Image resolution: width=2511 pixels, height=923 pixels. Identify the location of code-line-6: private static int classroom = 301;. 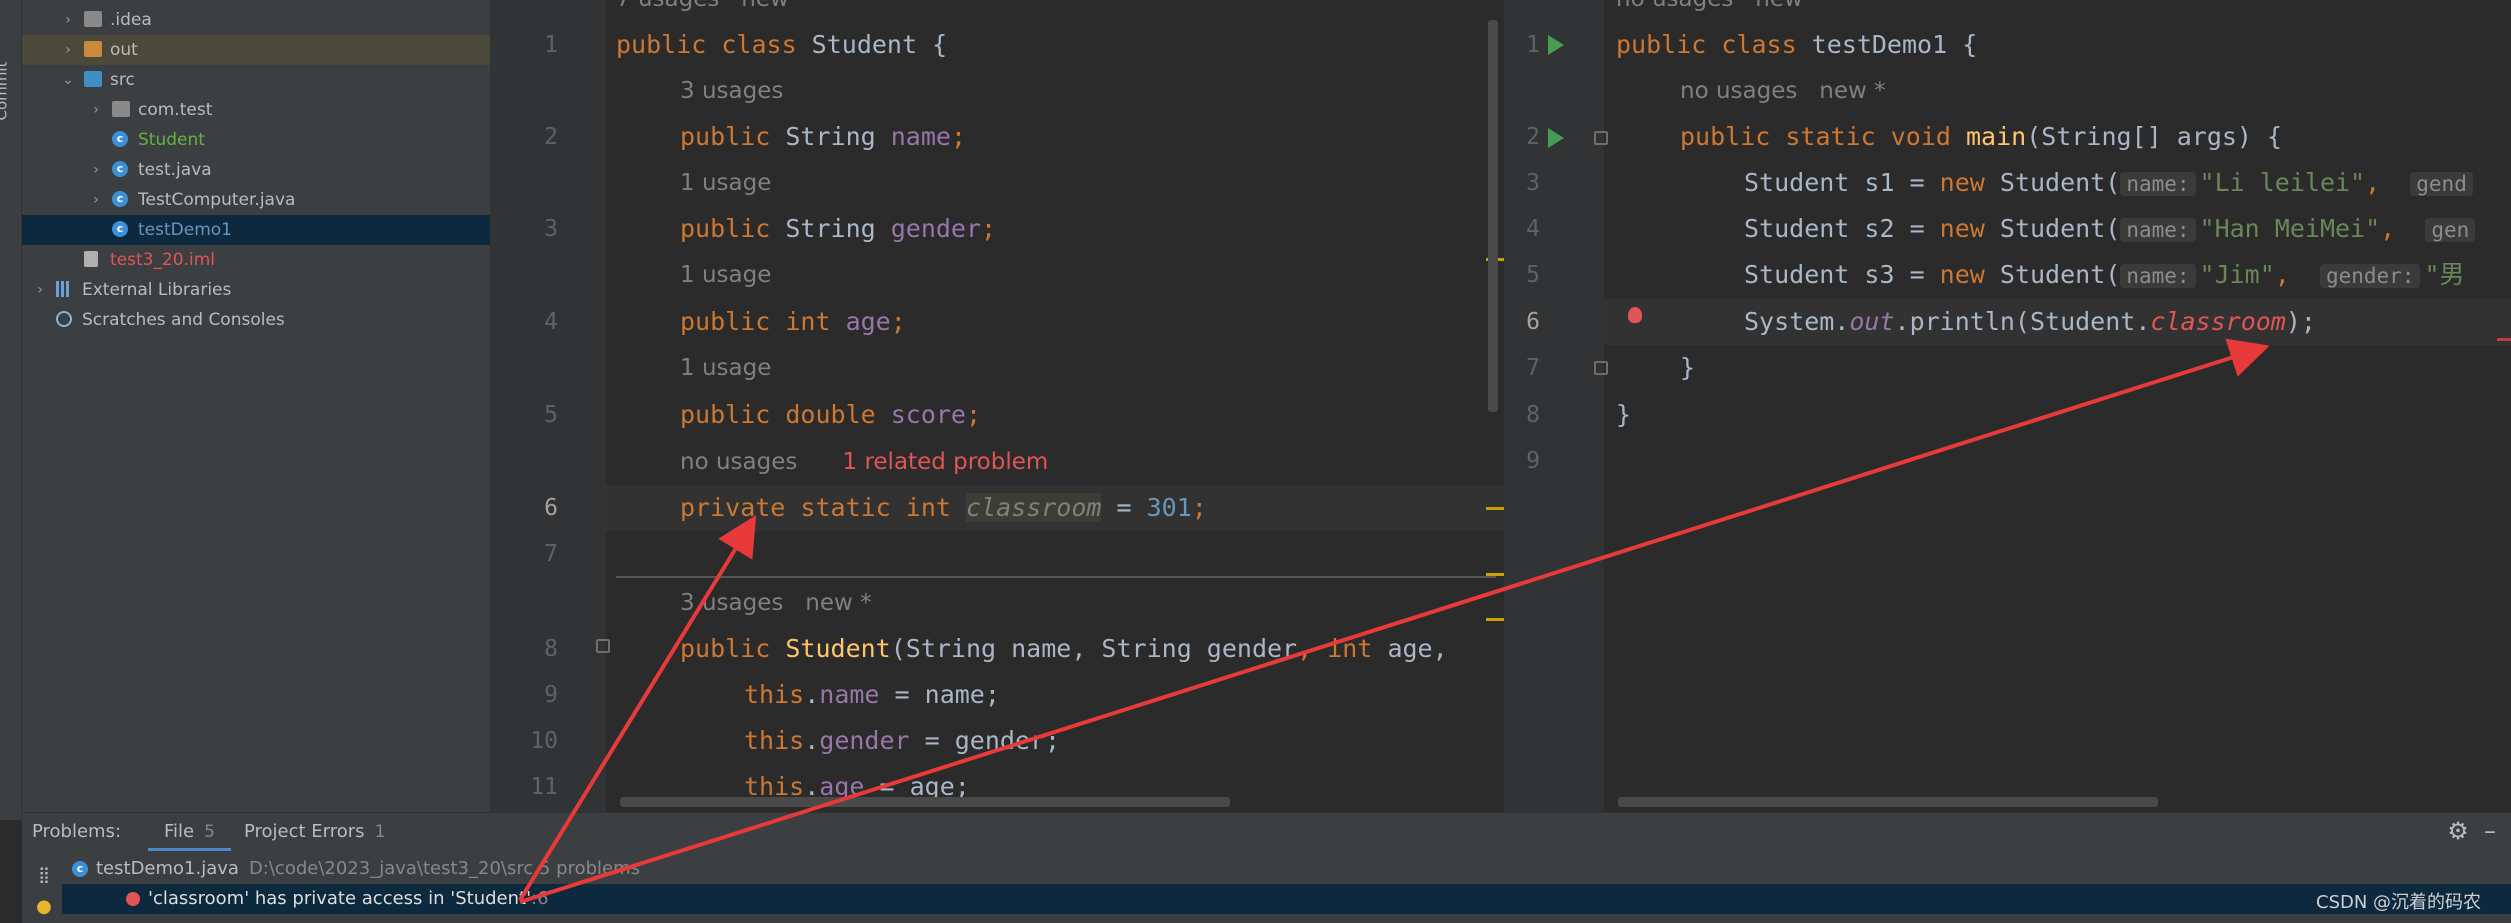
(943, 508).